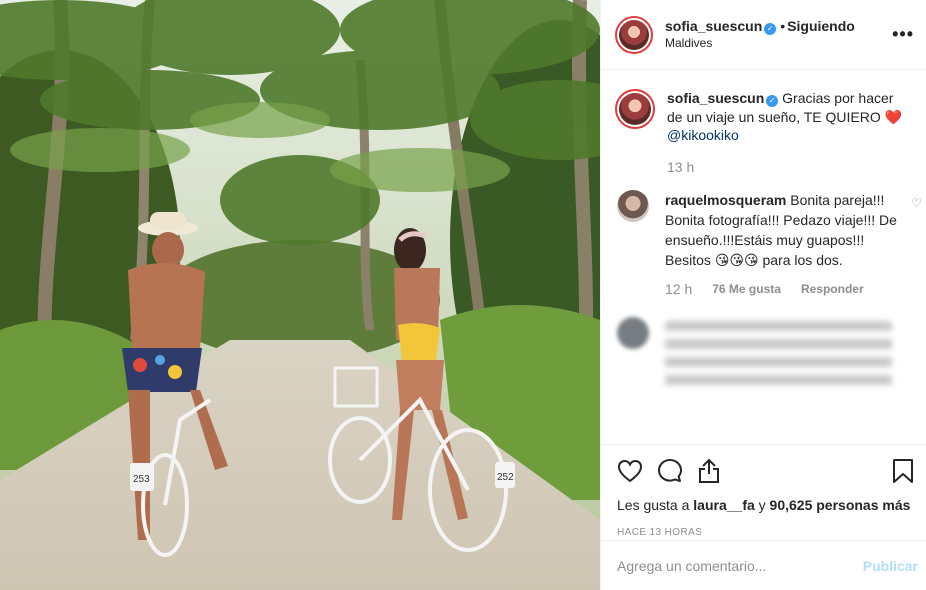 The height and width of the screenshot is (590, 926). What do you see at coordinates (634, 34) in the screenshot?
I see `author-avatar` at bounding box center [634, 34].